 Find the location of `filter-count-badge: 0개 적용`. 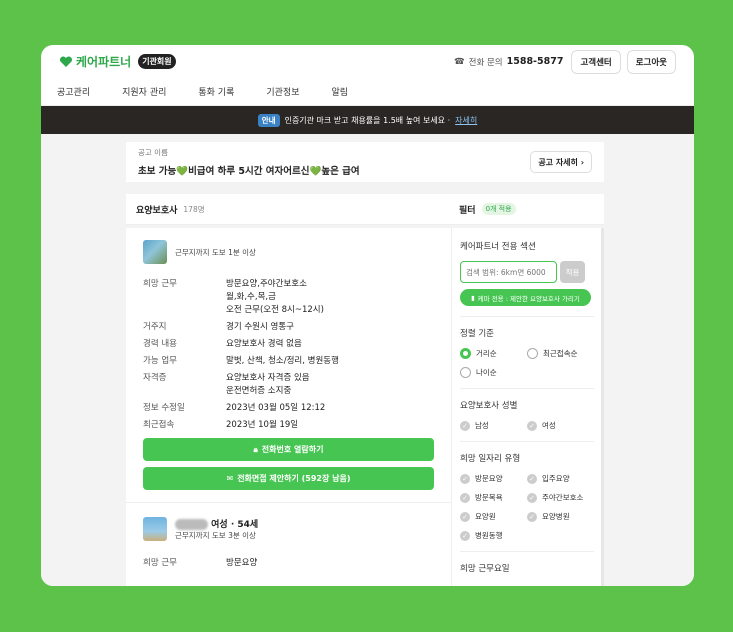

filter-count-badge: 0개 적용 is located at coordinates (498, 209).